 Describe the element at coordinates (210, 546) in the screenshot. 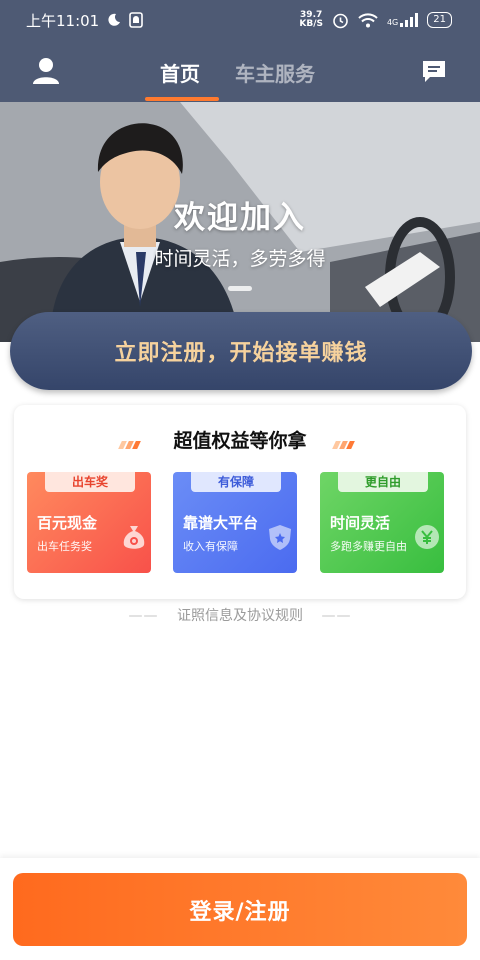

I see `benefit-subtitle: 收入有保障` at that location.